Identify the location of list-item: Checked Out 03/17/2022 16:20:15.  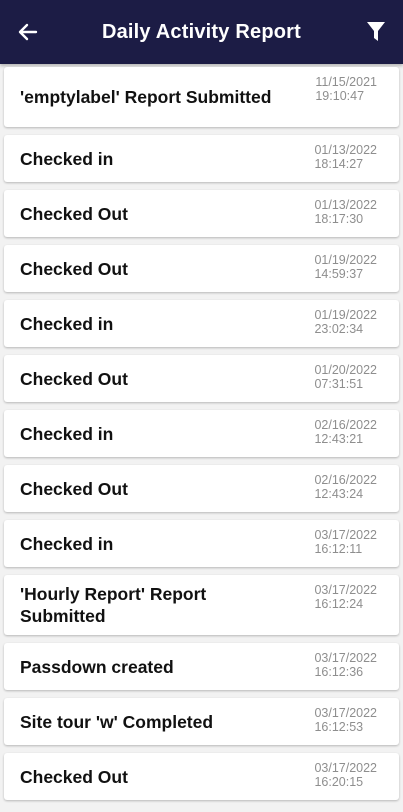
(201, 776).